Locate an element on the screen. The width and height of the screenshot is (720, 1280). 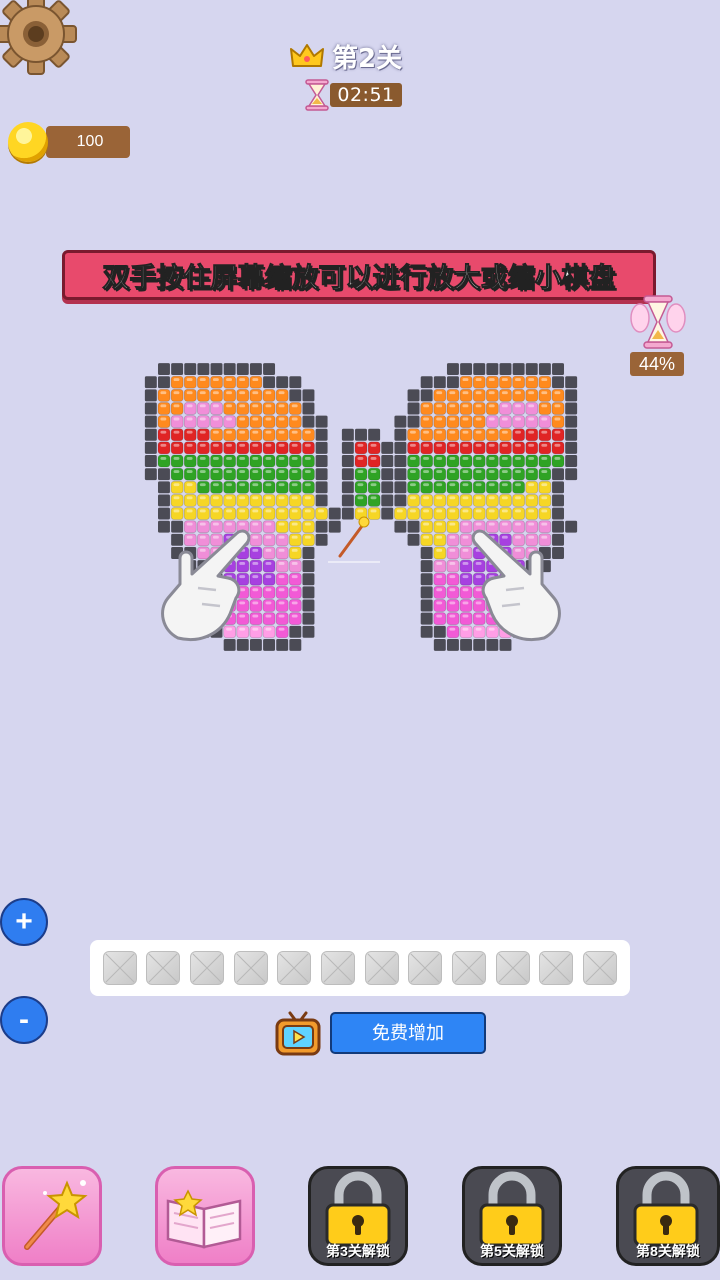
zoom-in-button: + is located at coordinates (24, 922).